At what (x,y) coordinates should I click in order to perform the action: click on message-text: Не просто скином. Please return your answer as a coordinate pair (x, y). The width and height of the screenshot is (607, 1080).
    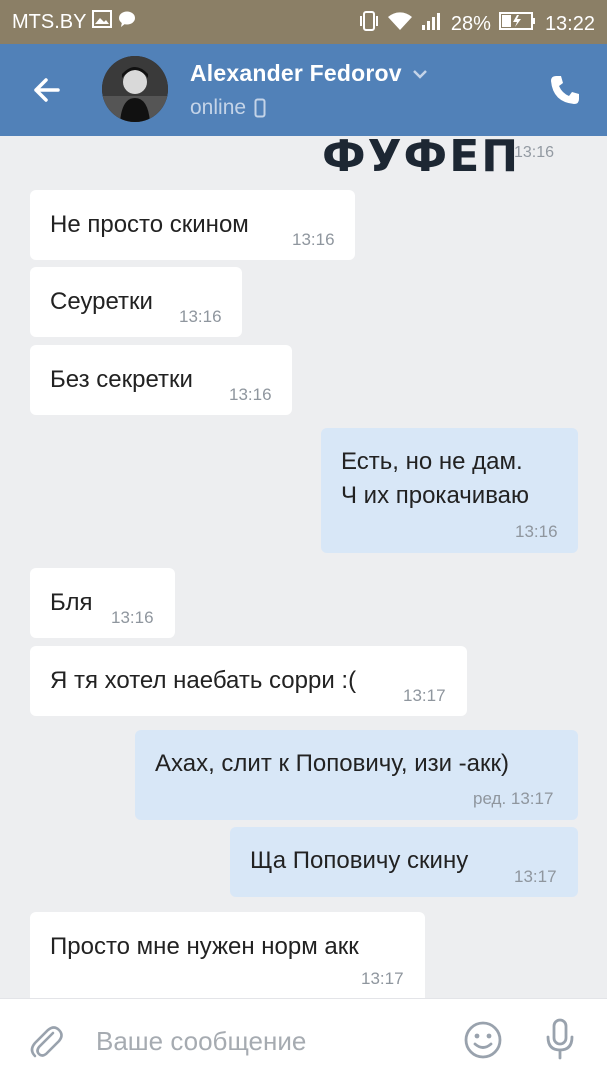
    Looking at the image, I should click on (149, 224).